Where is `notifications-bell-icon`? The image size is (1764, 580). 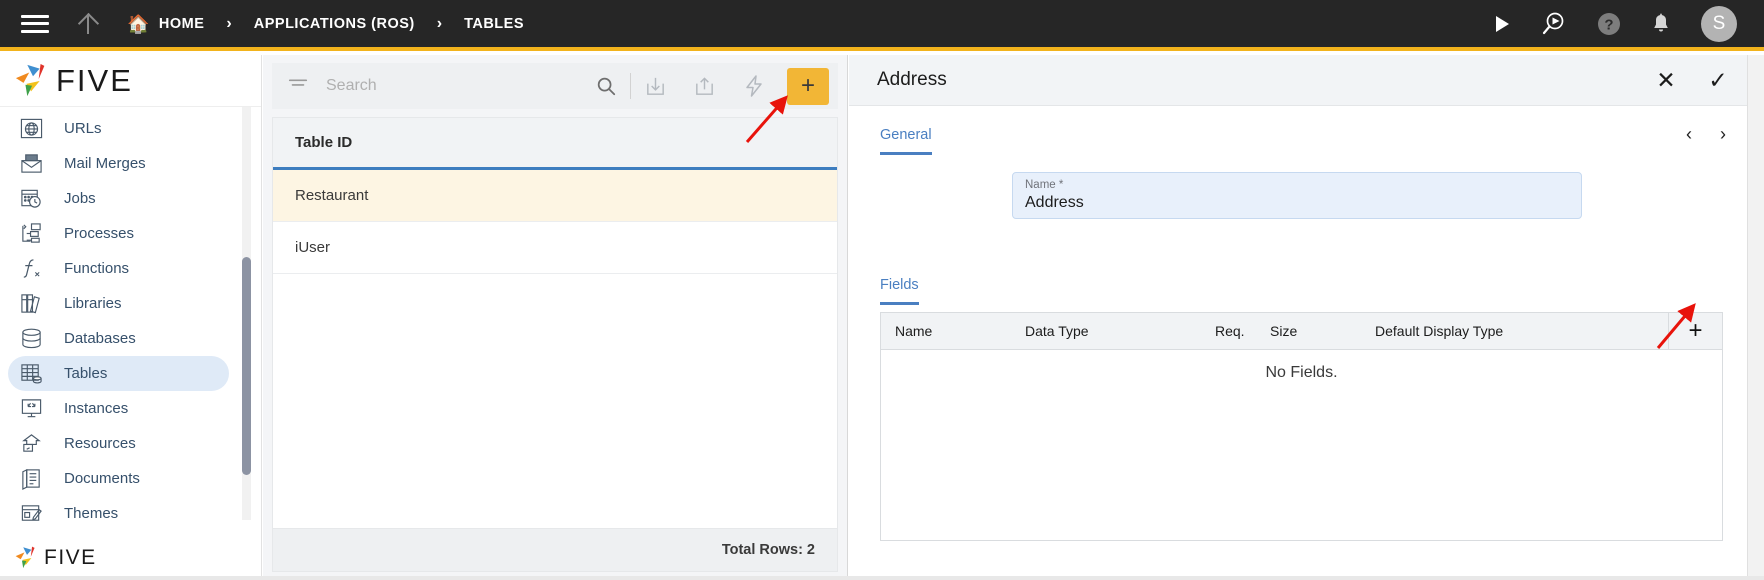
notifications-bell-icon is located at coordinates (1661, 24).